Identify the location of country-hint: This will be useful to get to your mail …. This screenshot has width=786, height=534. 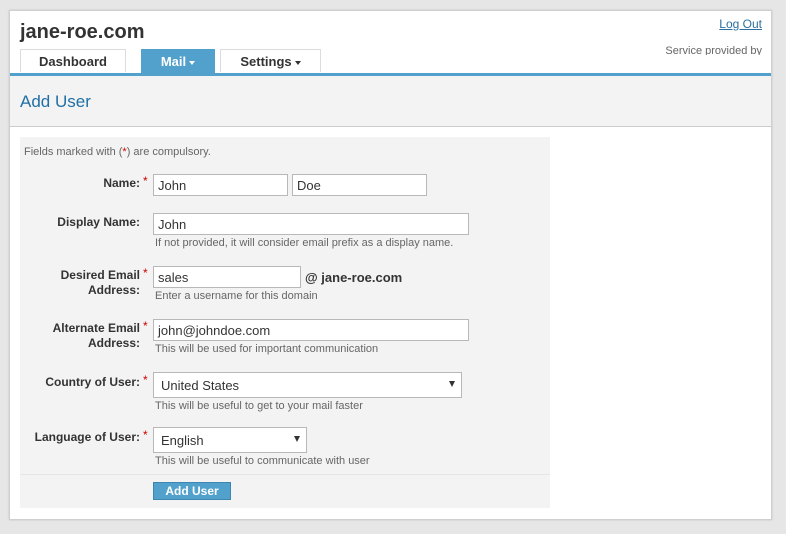
(259, 406).